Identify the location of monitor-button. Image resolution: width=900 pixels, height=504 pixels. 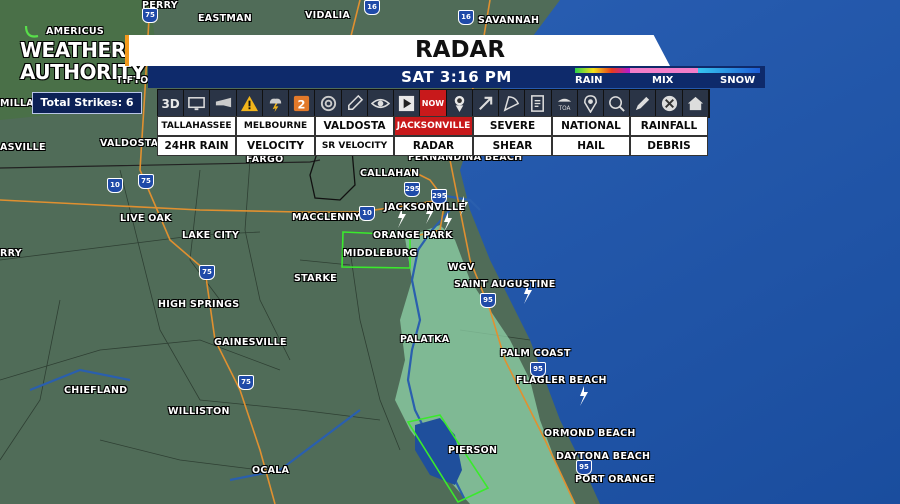
(197, 103).